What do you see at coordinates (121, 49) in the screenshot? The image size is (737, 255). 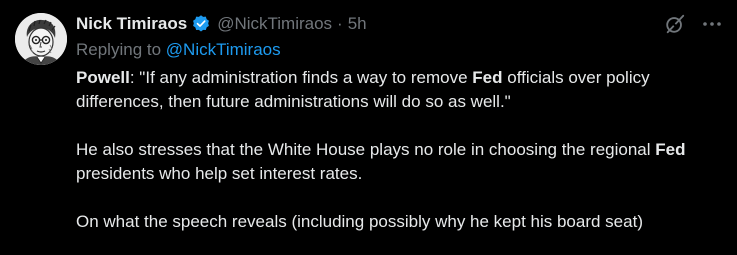 I see `replying-to-label: Replying to` at bounding box center [121, 49].